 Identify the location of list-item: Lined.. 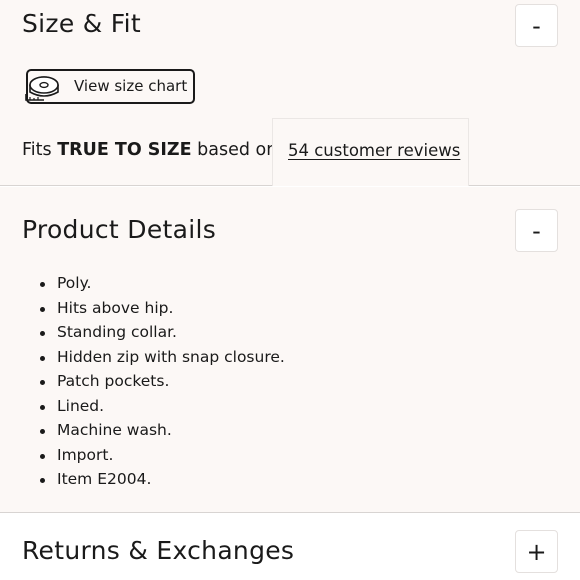
(162, 406).